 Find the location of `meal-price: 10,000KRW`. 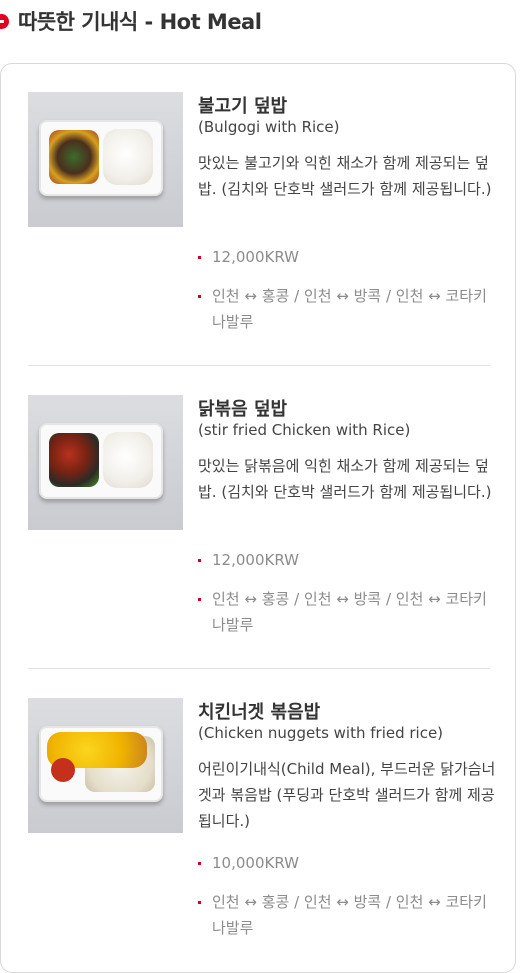

meal-price: 10,000KRW is located at coordinates (347, 863).